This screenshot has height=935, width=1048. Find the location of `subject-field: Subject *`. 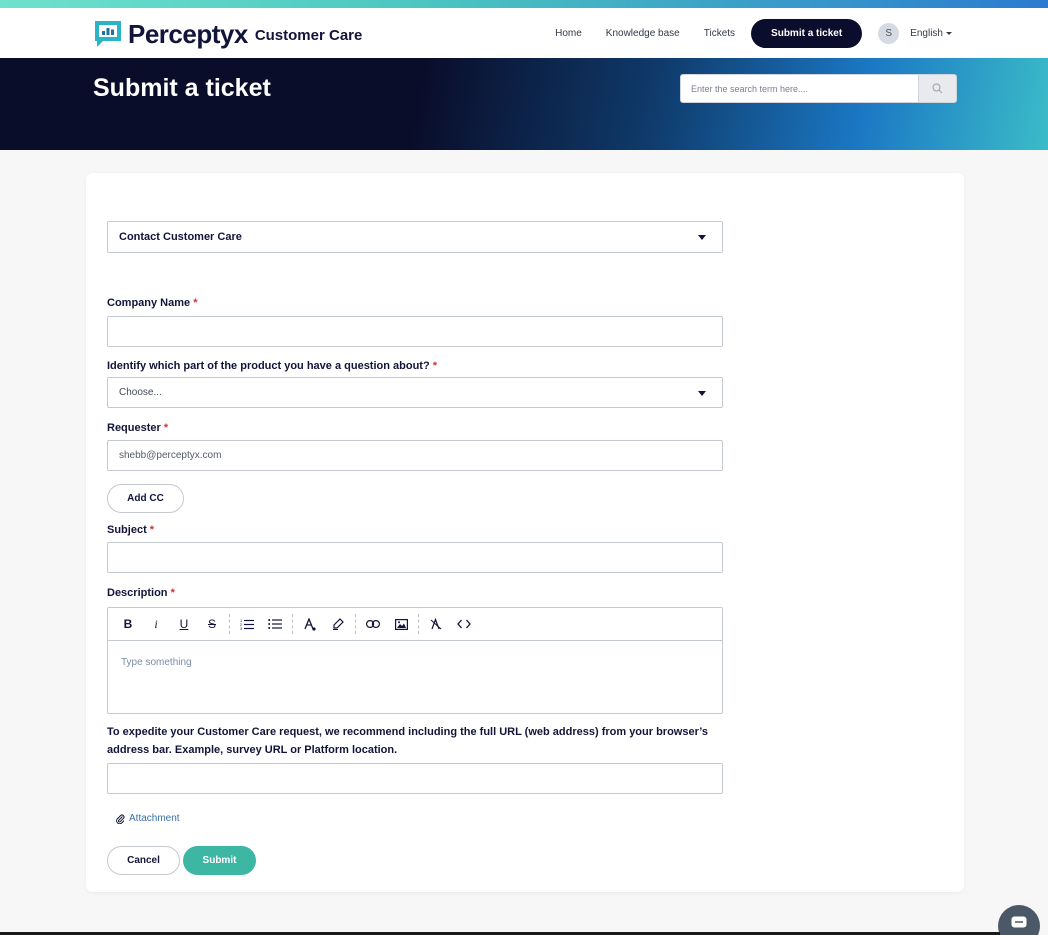

subject-field: Subject * is located at coordinates (415, 548).